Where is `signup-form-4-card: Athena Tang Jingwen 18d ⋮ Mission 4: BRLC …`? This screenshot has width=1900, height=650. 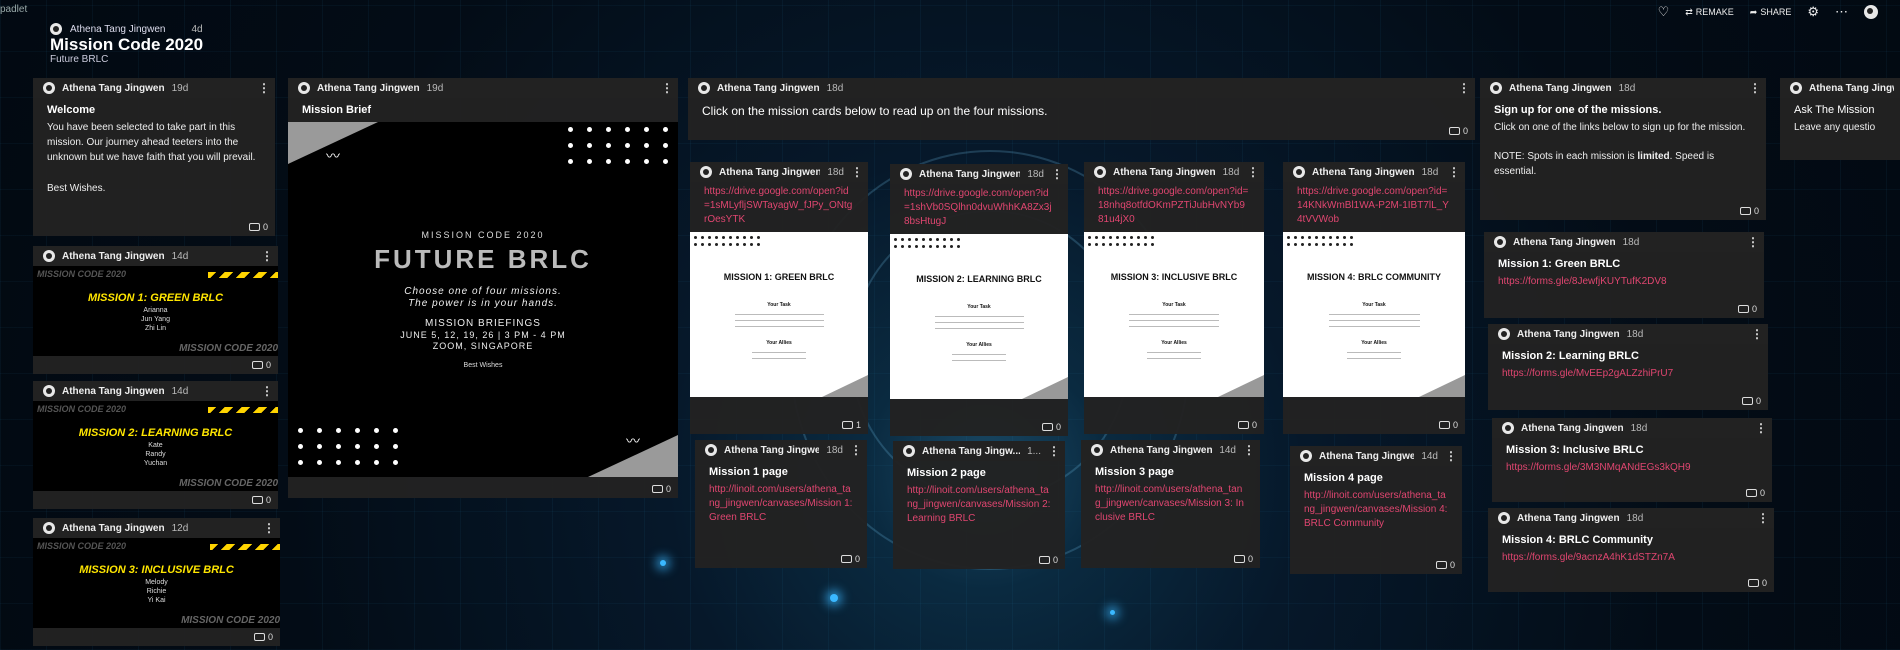 signup-form-4-card: Athena Tang Jingwen 18d ⋮ Mission 4: BRLC … is located at coordinates (1631, 550).